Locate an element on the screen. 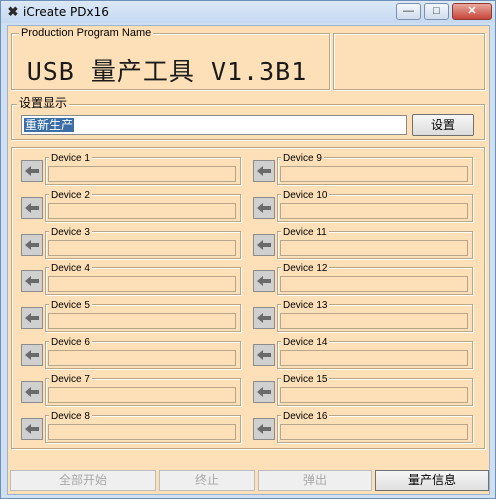  device-box: Device 13 is located at coordinates (375, 316).